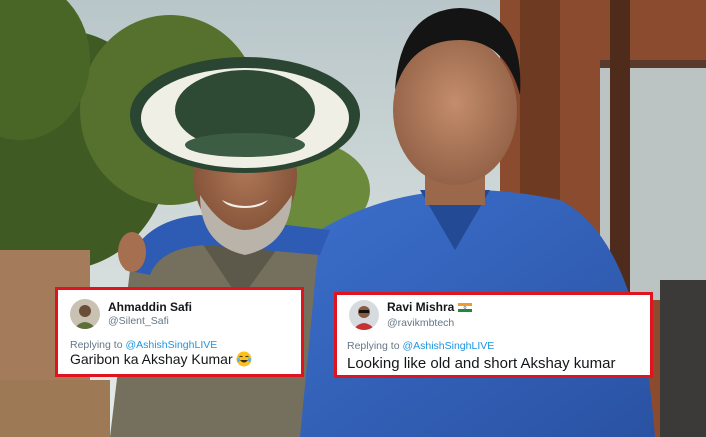 This screenshot has width=706, height=437. What do you see at coordinates (138, 321) in the screenshot?
I see `user-handle: @Silent_Safi` at bounding box center [138, 321].